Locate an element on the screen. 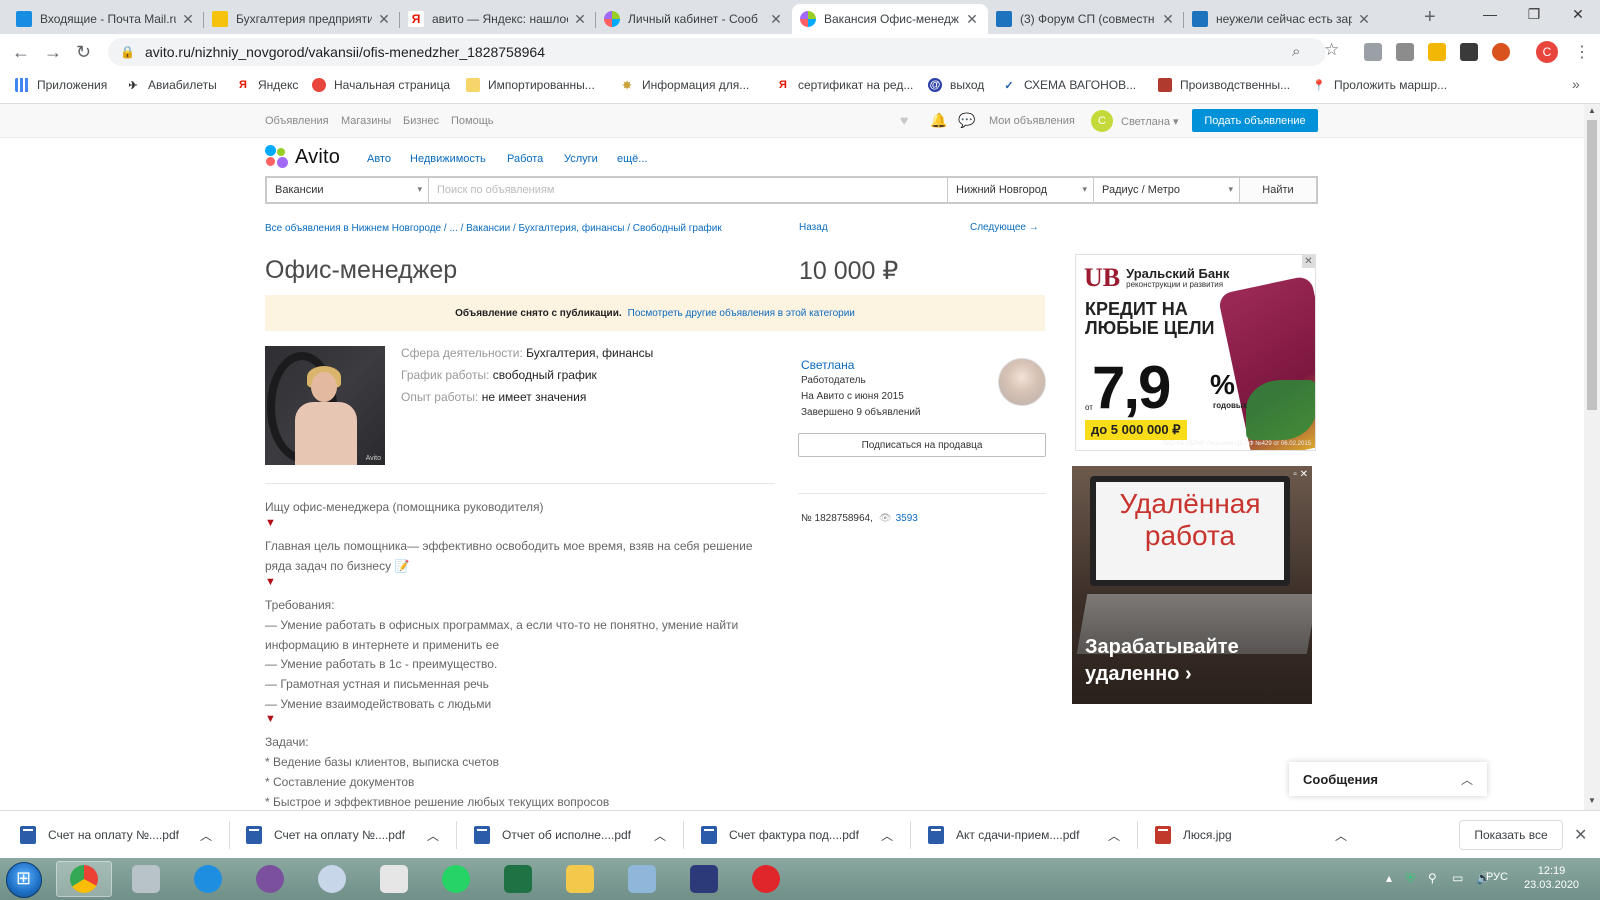 This screenshot has height=900, width=1600. bookmark-exit: @ выход is located at coordinates (956, 85).